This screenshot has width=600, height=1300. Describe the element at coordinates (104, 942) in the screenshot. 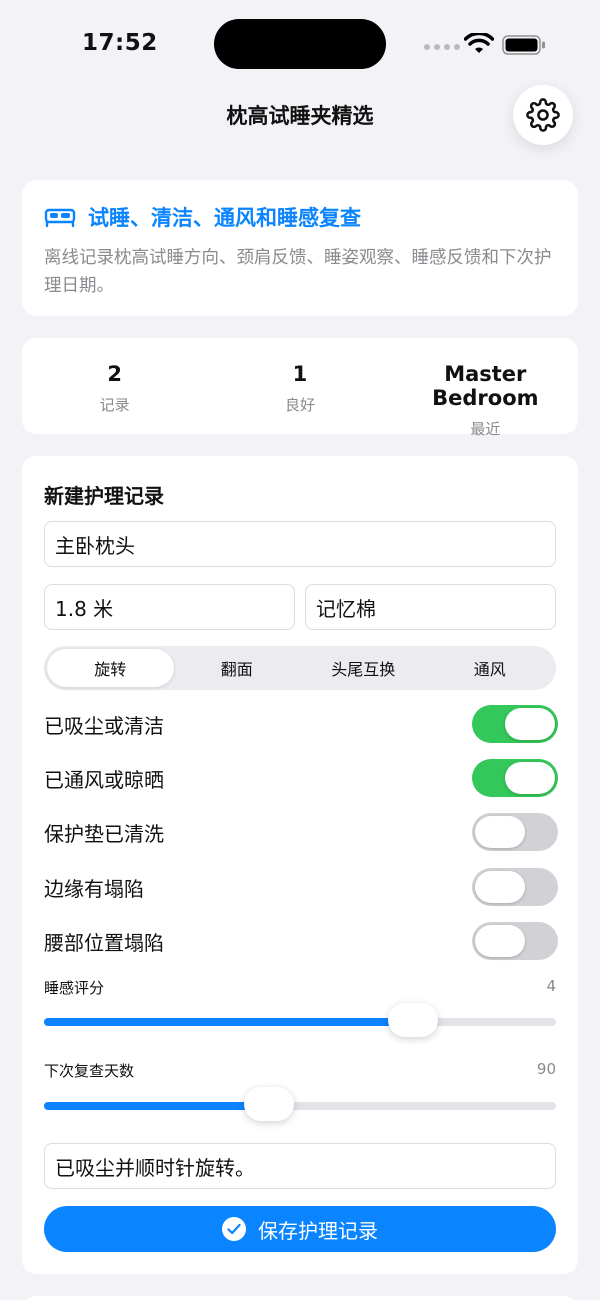

I see `toggle-label: 腰部位置塌陷` at that location.